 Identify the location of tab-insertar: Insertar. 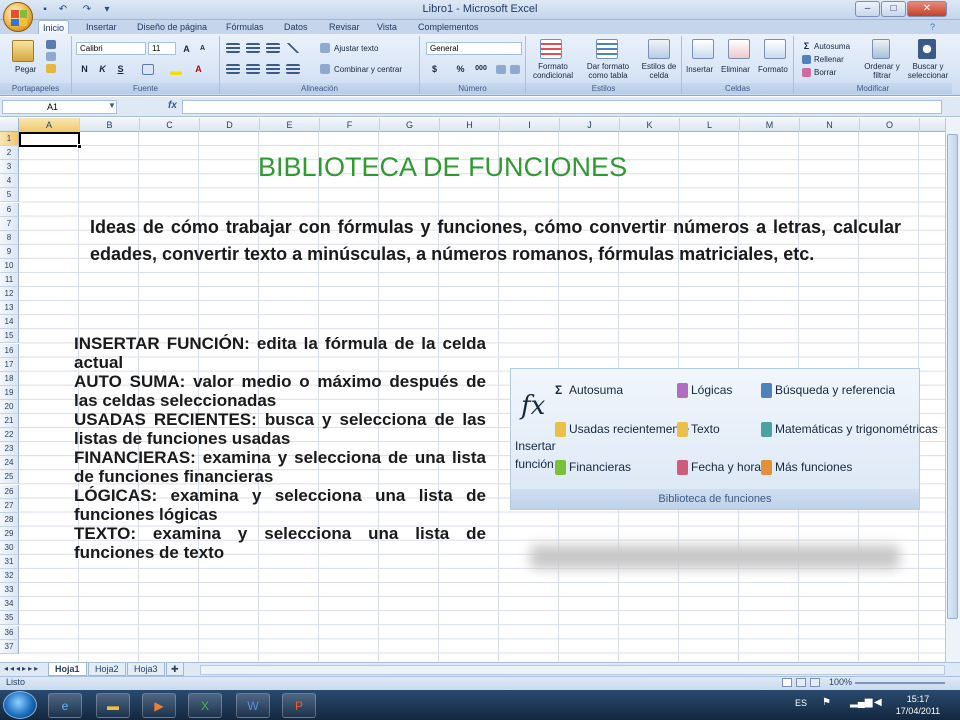
(101, 27).